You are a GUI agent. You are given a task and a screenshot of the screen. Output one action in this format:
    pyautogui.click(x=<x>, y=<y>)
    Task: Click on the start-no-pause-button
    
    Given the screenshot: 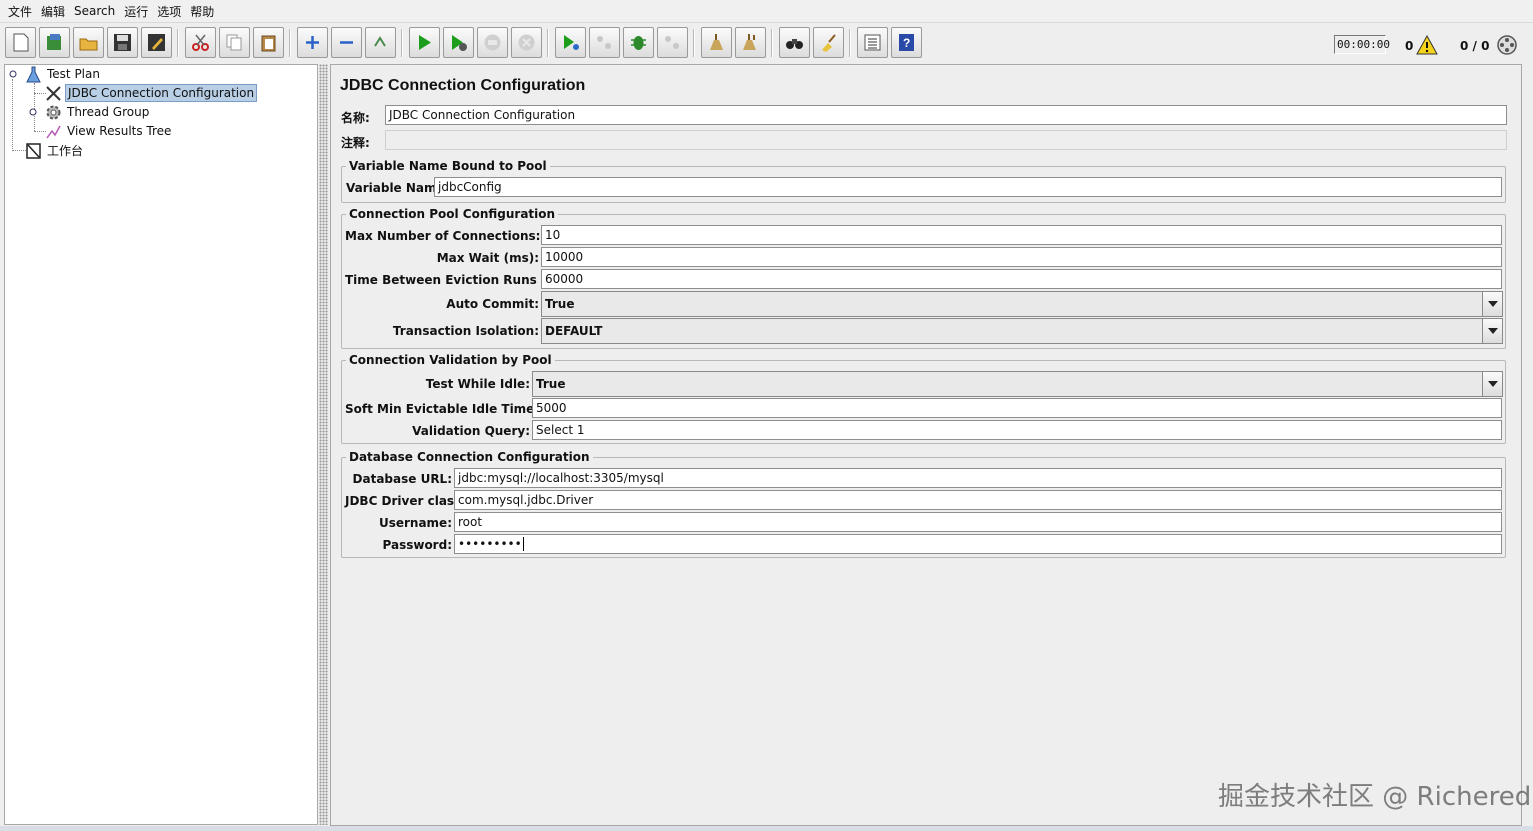 What is the action you would take?
    pyautogui.click(x=458, y=42)
    